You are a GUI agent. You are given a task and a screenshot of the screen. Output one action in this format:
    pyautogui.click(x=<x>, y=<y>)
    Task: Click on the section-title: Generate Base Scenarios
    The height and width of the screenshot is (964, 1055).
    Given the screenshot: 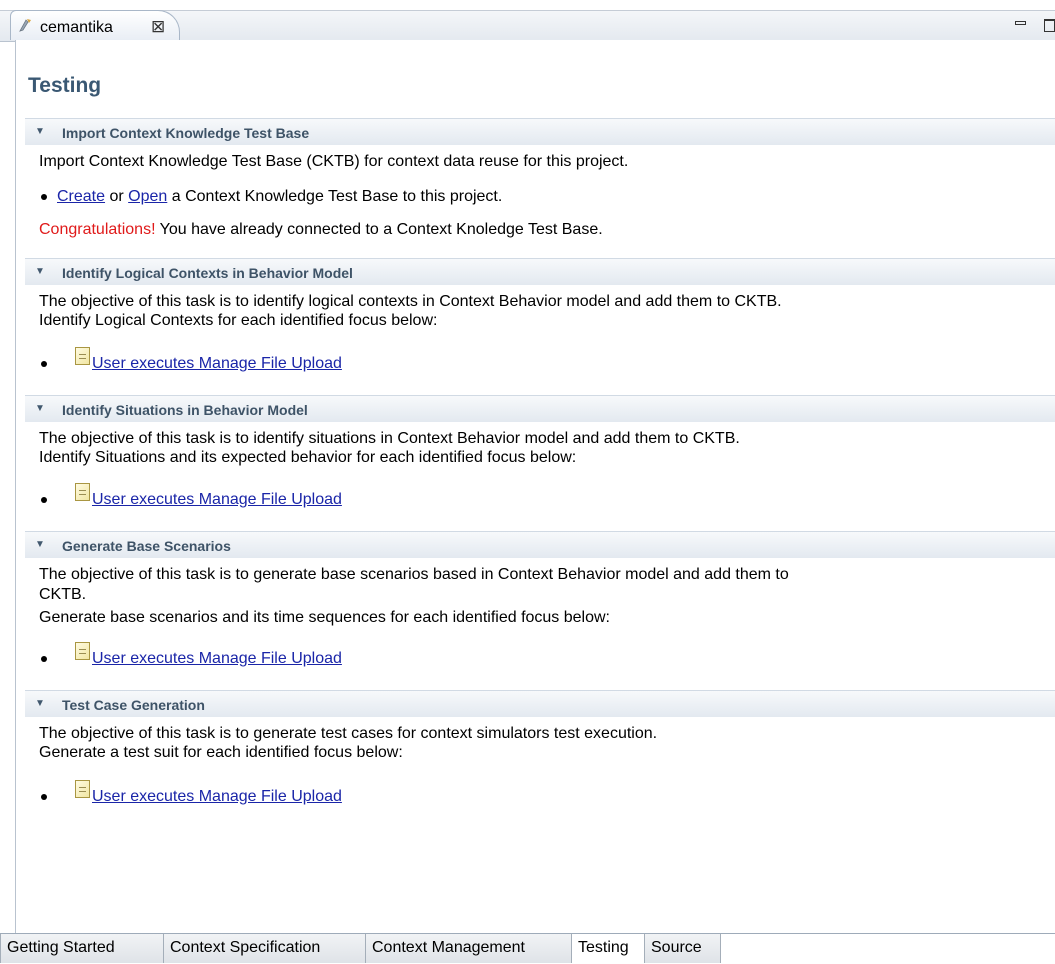 What is the action you would take?
    pyautogui.click(x=146, y=546)
    